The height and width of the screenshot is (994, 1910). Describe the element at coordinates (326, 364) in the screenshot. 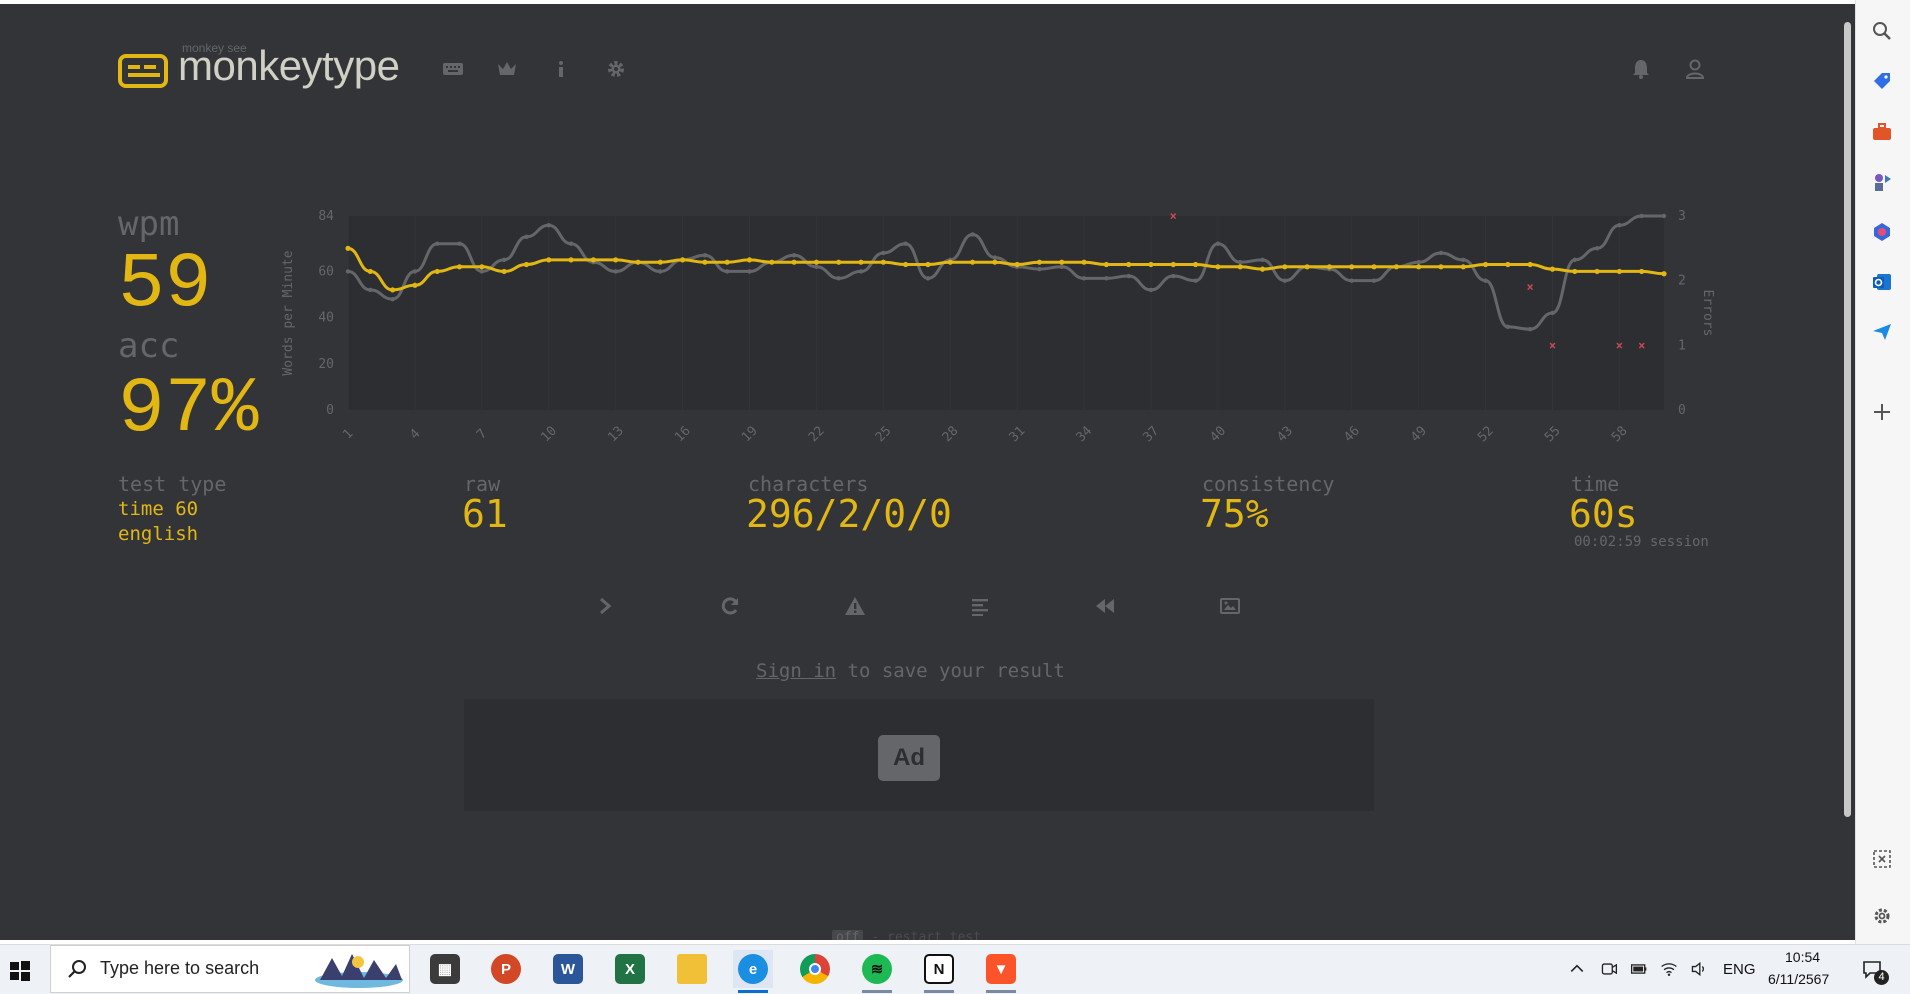

I see `chart-y-tick-label: 20` at that location.